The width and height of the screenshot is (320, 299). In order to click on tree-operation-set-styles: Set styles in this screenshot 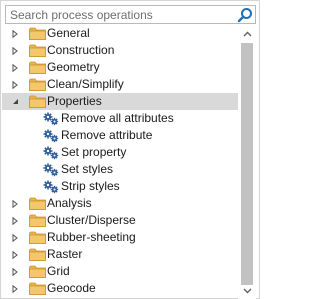, I will do `click(120, 169)`.